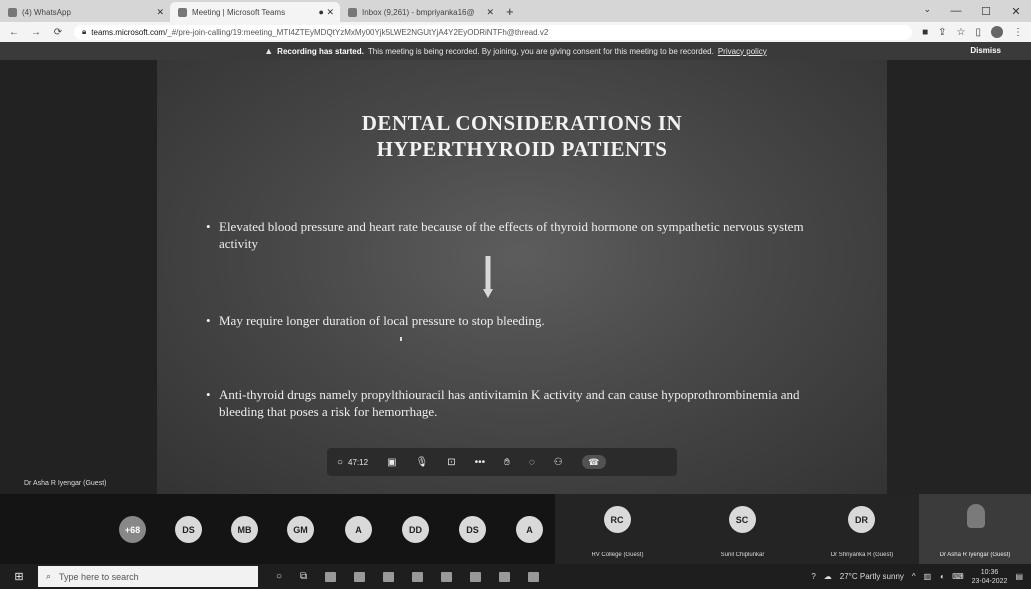  I want to click on file-explorer-icon, so click(331, 576).